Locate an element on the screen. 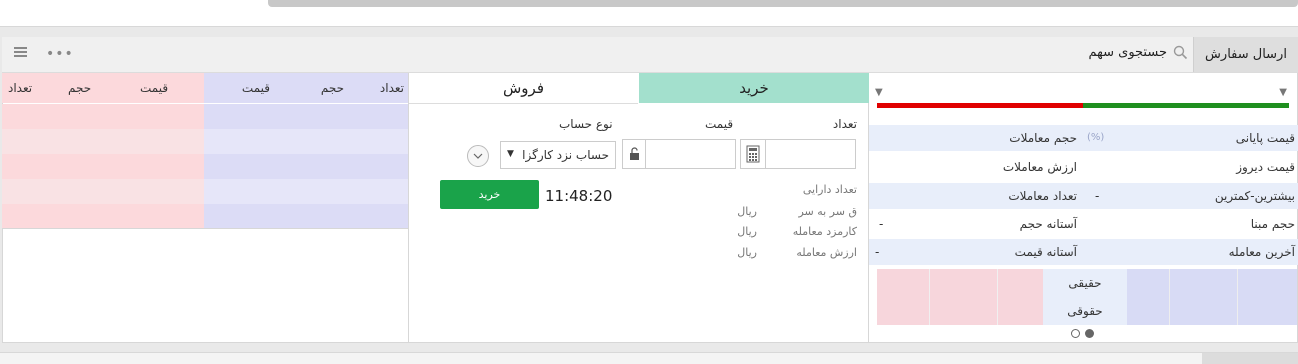 The image size is (1298, 364). collapse-left-icon: ▼ is located at coordinates (879, 92).